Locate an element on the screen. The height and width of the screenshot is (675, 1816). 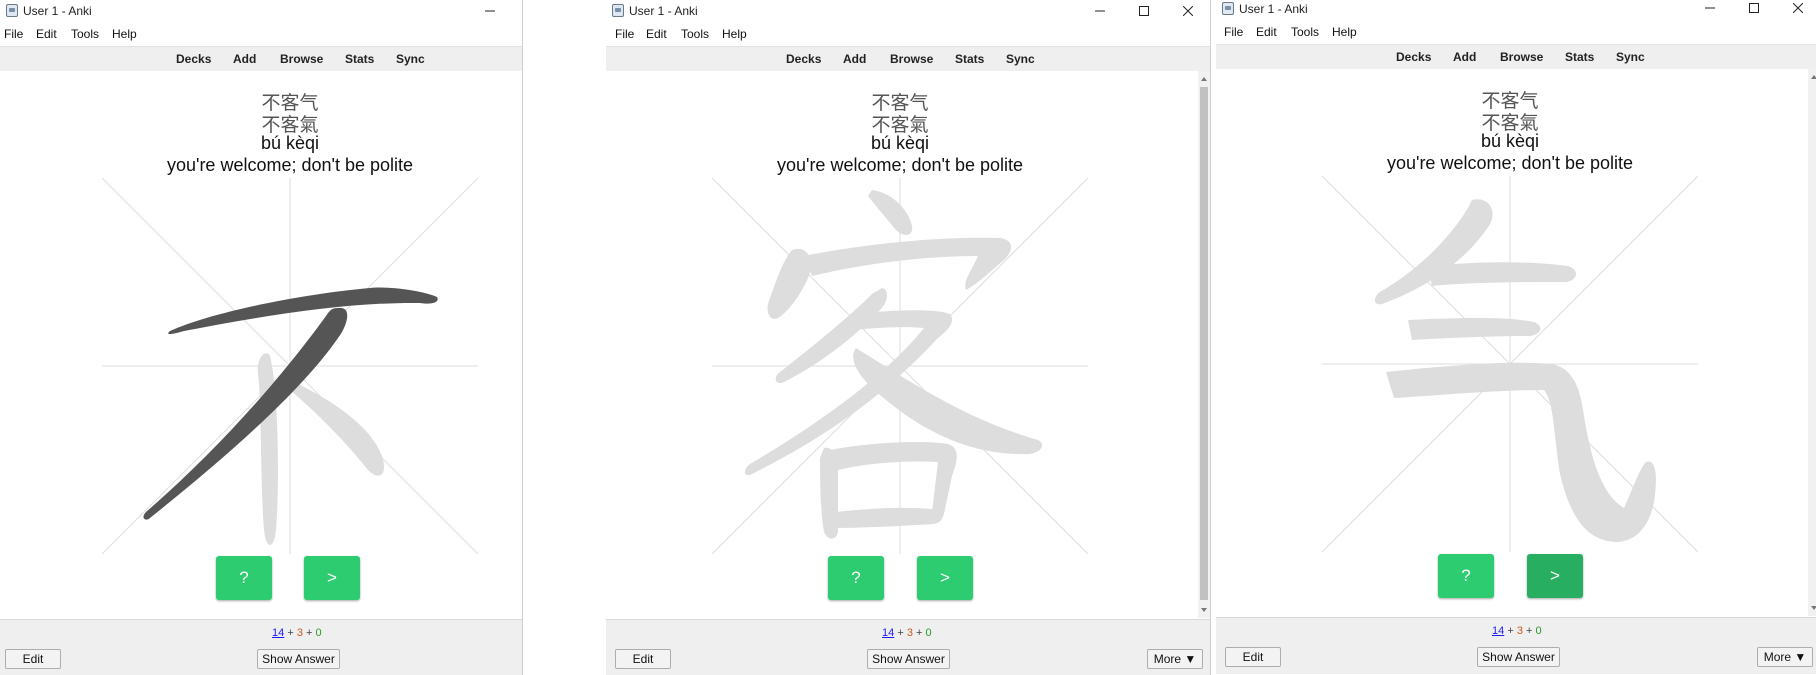
stroke-qi-heng1 is located at coordinates (1502, 274).